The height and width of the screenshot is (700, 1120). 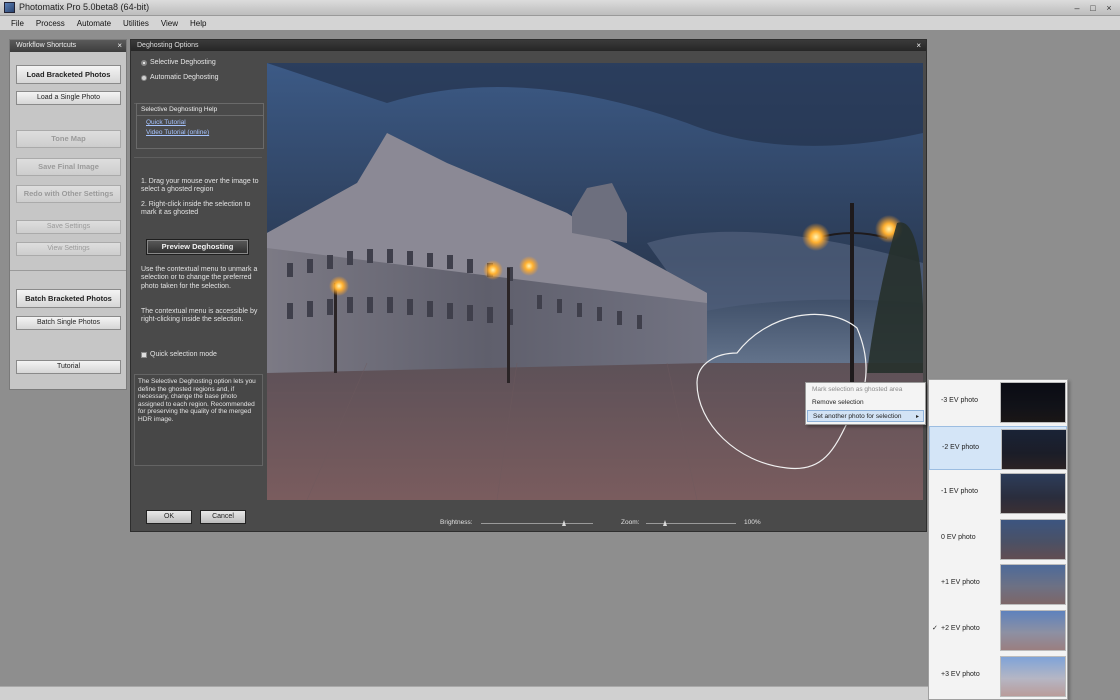 I want to click on radio-selected-icon, so click(x=144, y=62).